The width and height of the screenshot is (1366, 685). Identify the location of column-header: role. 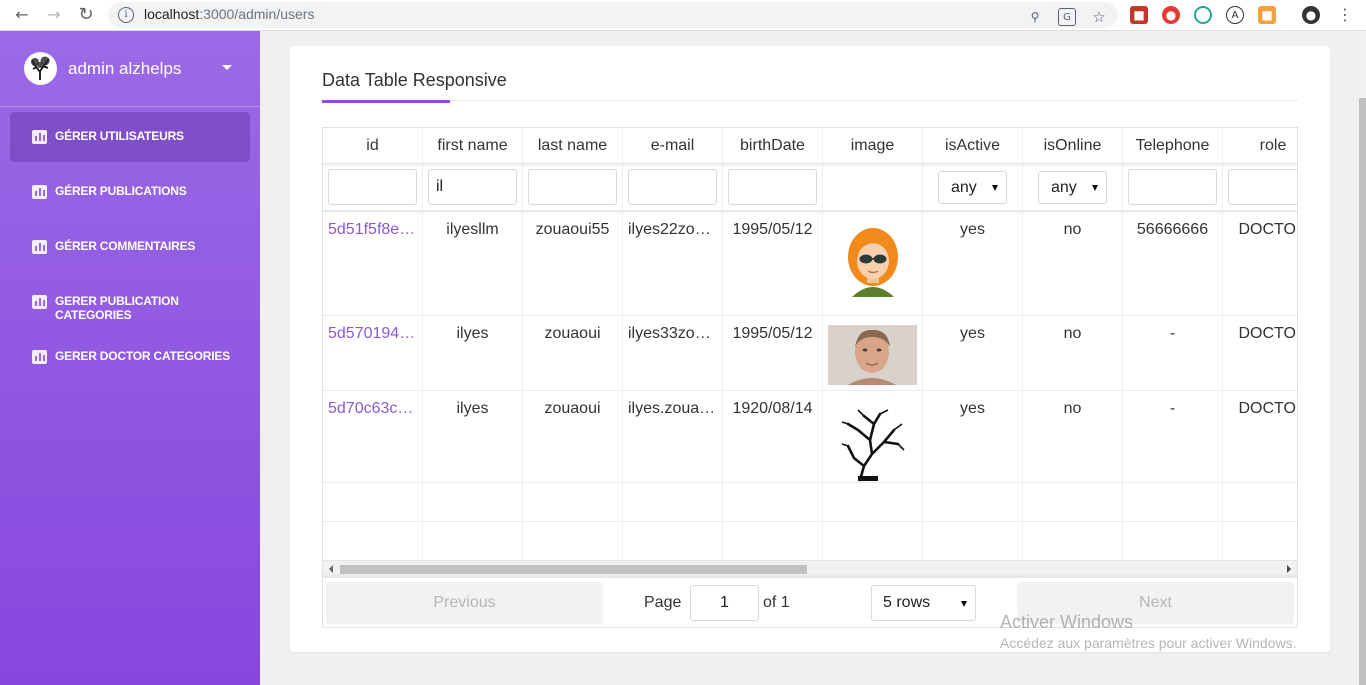
(1260, 146).